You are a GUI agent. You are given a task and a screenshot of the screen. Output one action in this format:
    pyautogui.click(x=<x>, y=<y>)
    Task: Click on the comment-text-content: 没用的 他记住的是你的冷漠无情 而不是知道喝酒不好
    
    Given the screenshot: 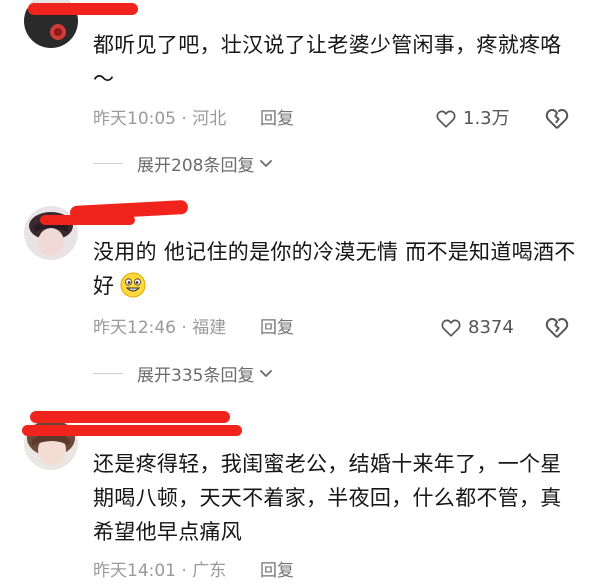 What is the action you would take?
    pyautogui.click(x=334, y=269)
    